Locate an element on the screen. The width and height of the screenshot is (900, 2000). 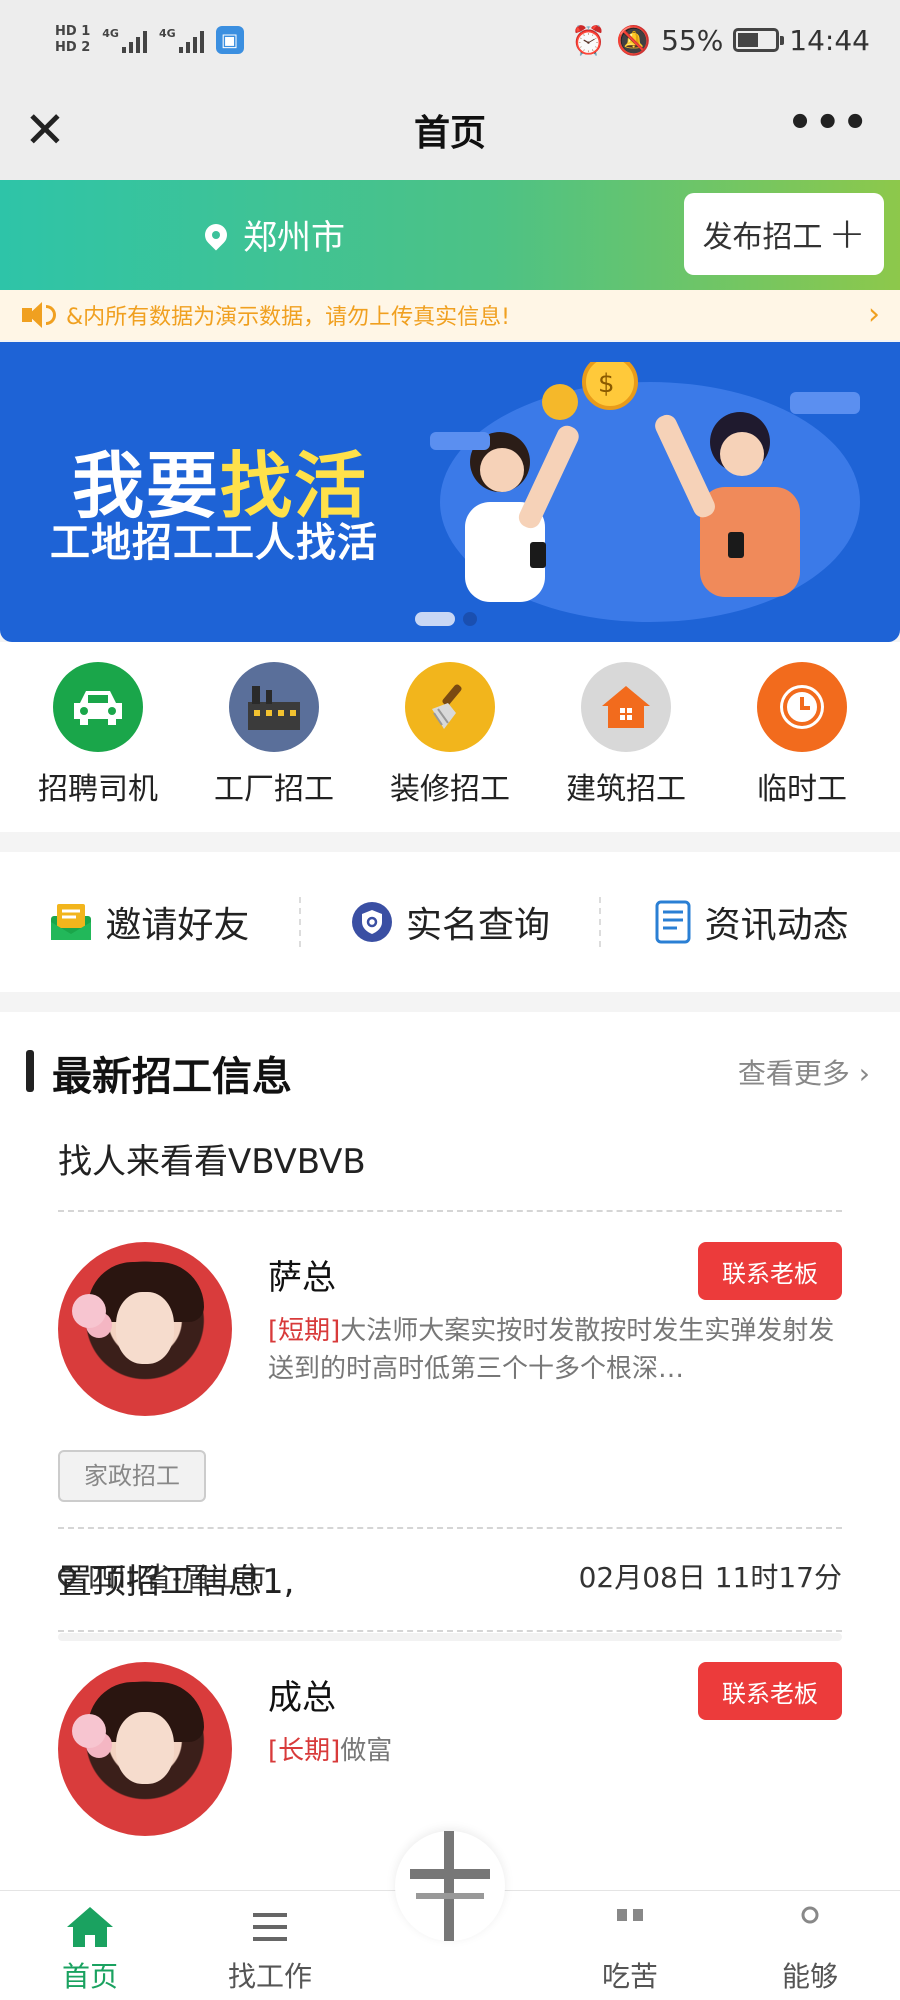
category-grid: 招聘司机 工厂招工 装修招工 建筑招工 临时工 is located at coordinates (450, 737).